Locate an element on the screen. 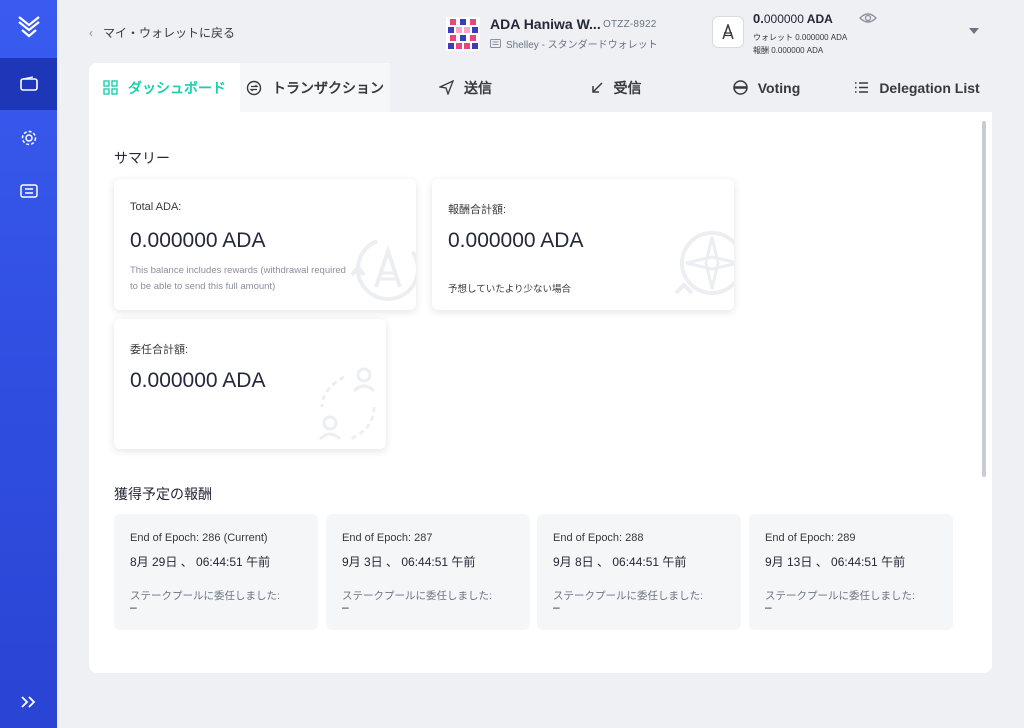 The height and width of the screenshot is (728, 1024). sidebar-item-wallet is located at coordinates (28, 84).